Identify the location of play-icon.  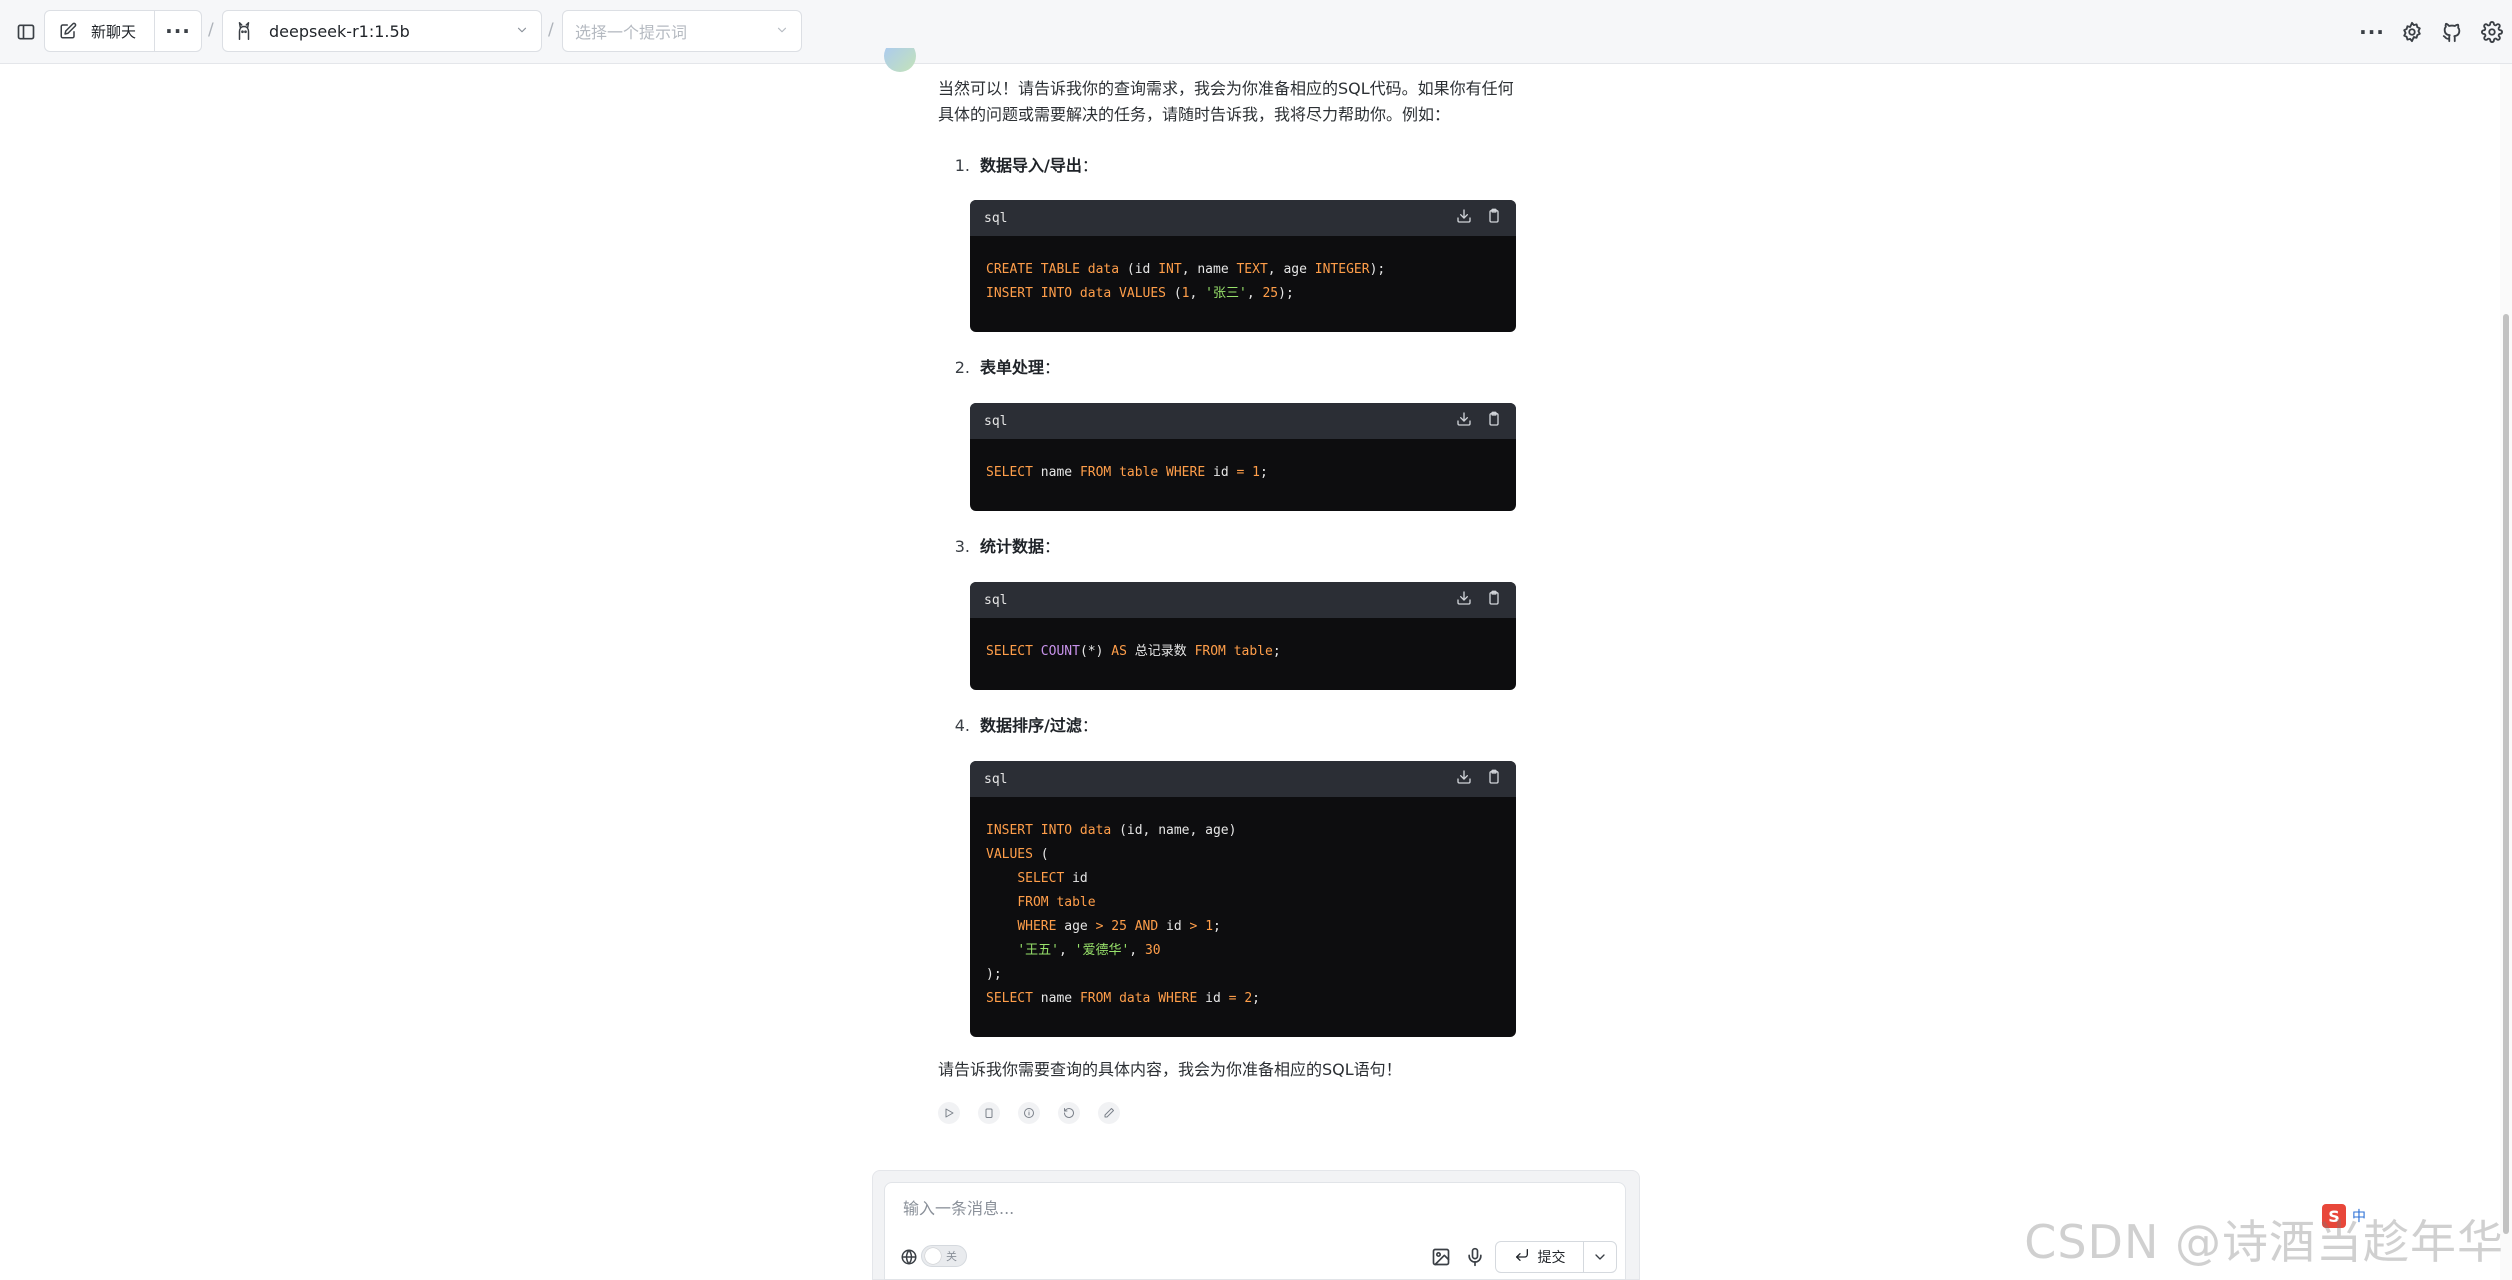
(949, 1113).